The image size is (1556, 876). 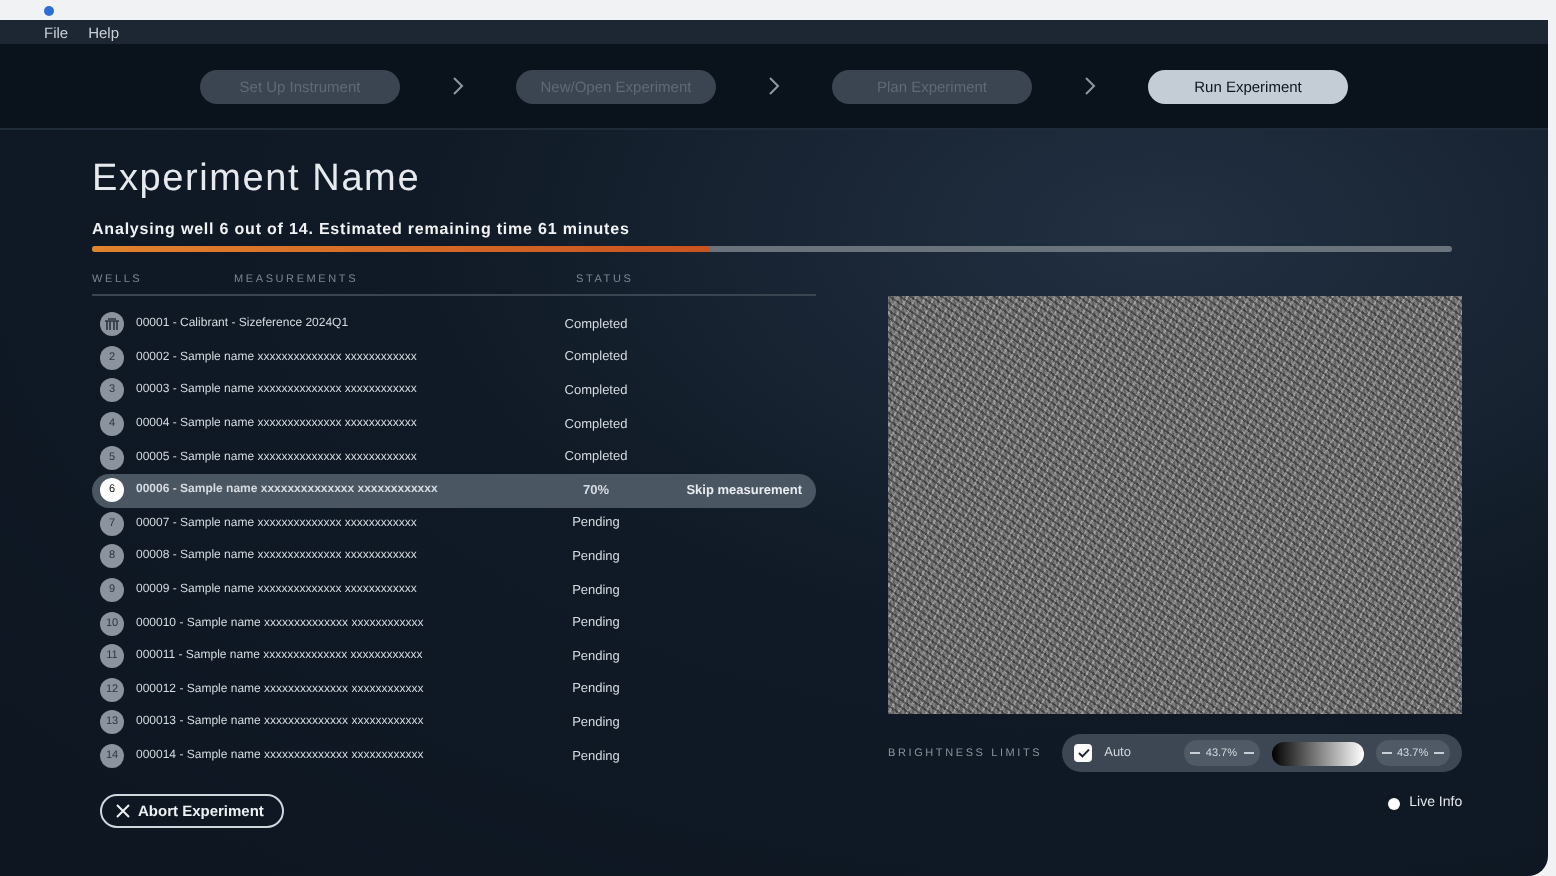 What do you see at coordinates (257, 180) in the screenshot?
I see `experiment-title: Experiment Name` at bounding box center [257, 180].